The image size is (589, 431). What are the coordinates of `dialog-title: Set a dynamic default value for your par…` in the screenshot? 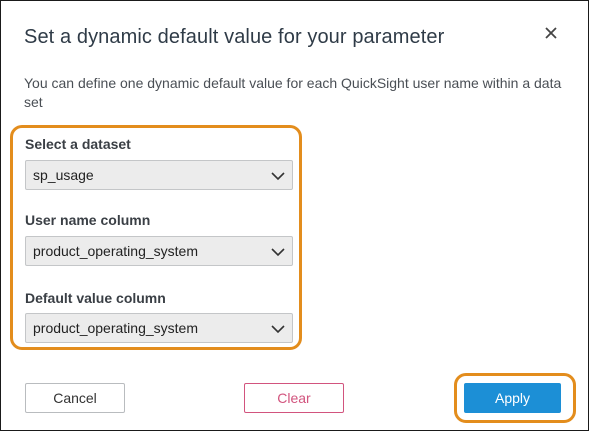 It's located at (234, 37).